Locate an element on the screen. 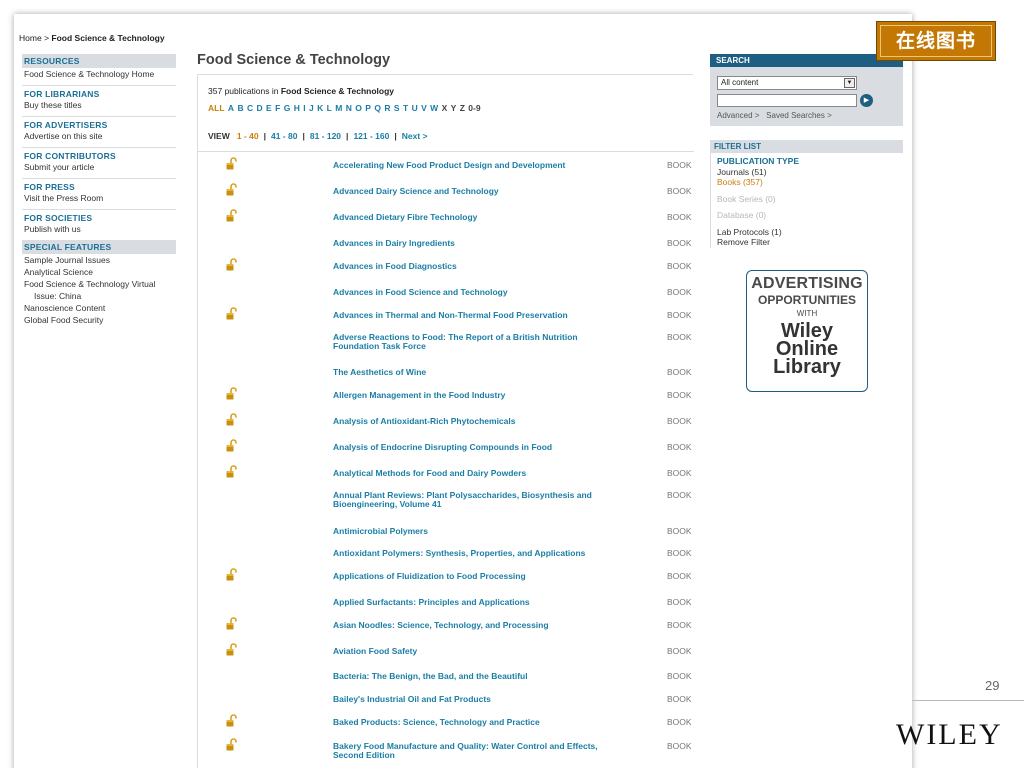 The width and height of the screenshot is (1024, 768). filter-option-books-357: Books (357) is located at coordinates (810, 182).